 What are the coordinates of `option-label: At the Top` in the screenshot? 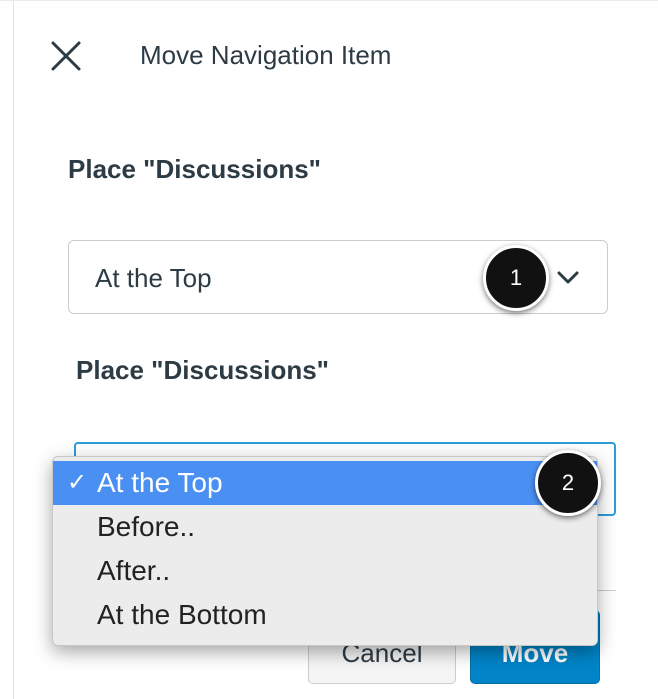 It's located at (160, 482).